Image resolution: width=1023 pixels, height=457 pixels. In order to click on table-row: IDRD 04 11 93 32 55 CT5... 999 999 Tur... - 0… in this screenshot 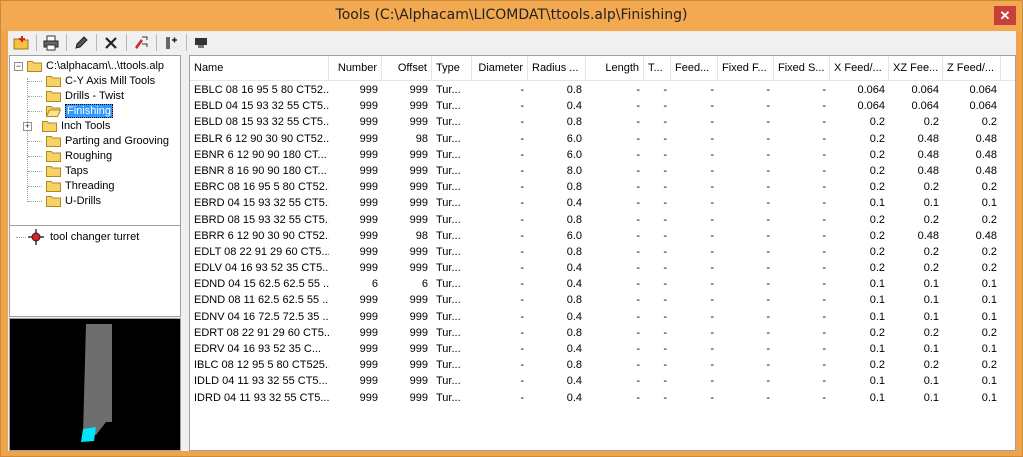, I will do `click(602, 398)`.